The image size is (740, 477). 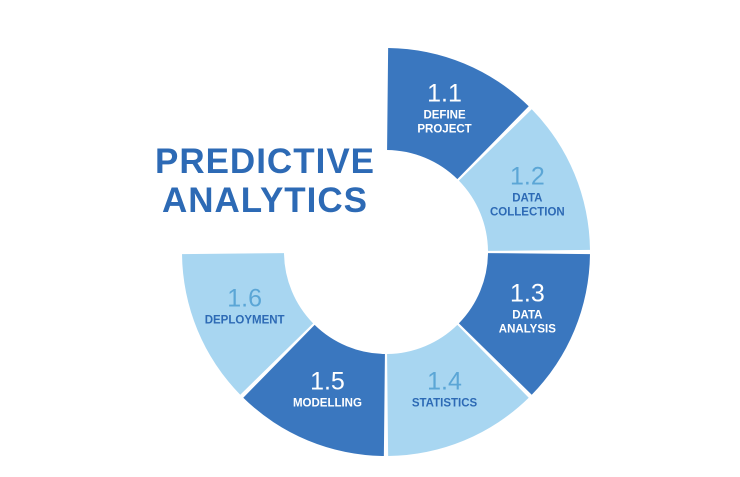 What do you see at coordinates (444, 130) in the screenshot?
I see `segment-label: PROJECT` at bounding box center [444, 130].